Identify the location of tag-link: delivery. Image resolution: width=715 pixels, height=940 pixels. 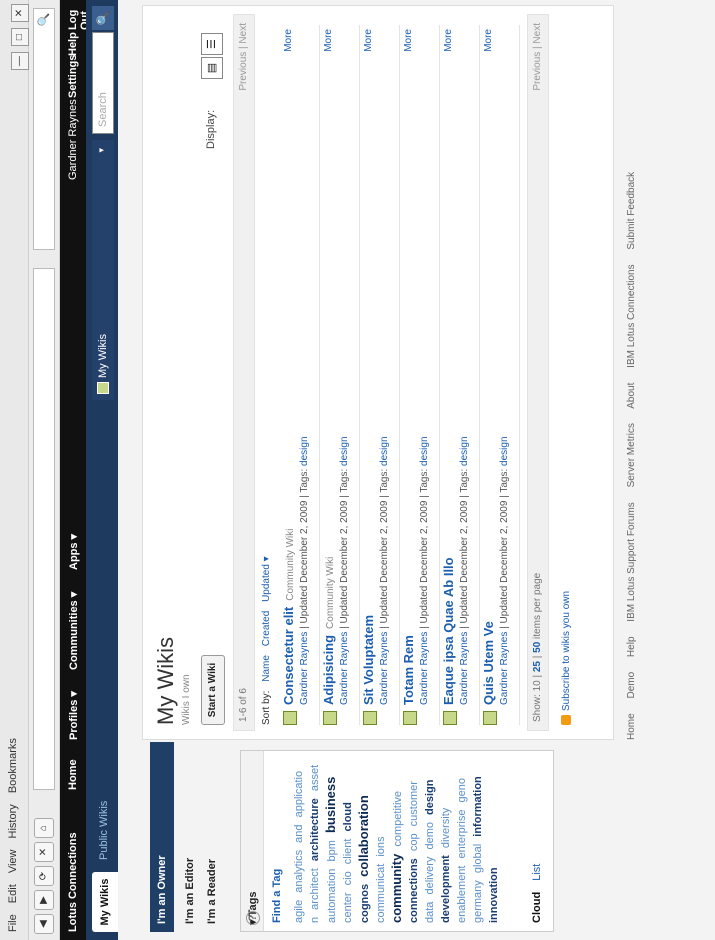
(430, 876).